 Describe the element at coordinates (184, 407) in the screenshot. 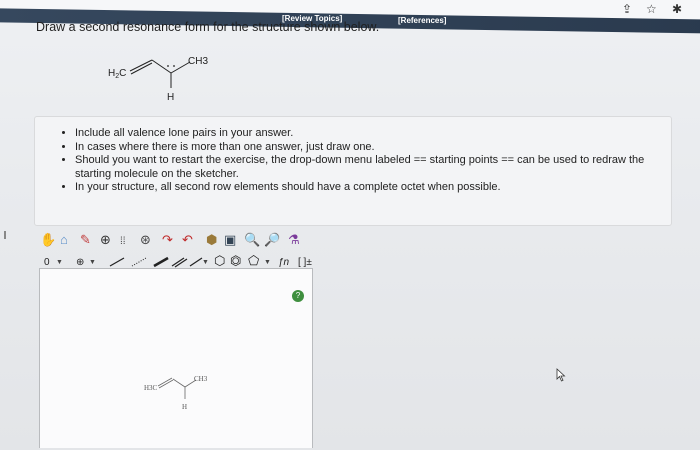

I see `canvas-bottom-label: H` at that location.